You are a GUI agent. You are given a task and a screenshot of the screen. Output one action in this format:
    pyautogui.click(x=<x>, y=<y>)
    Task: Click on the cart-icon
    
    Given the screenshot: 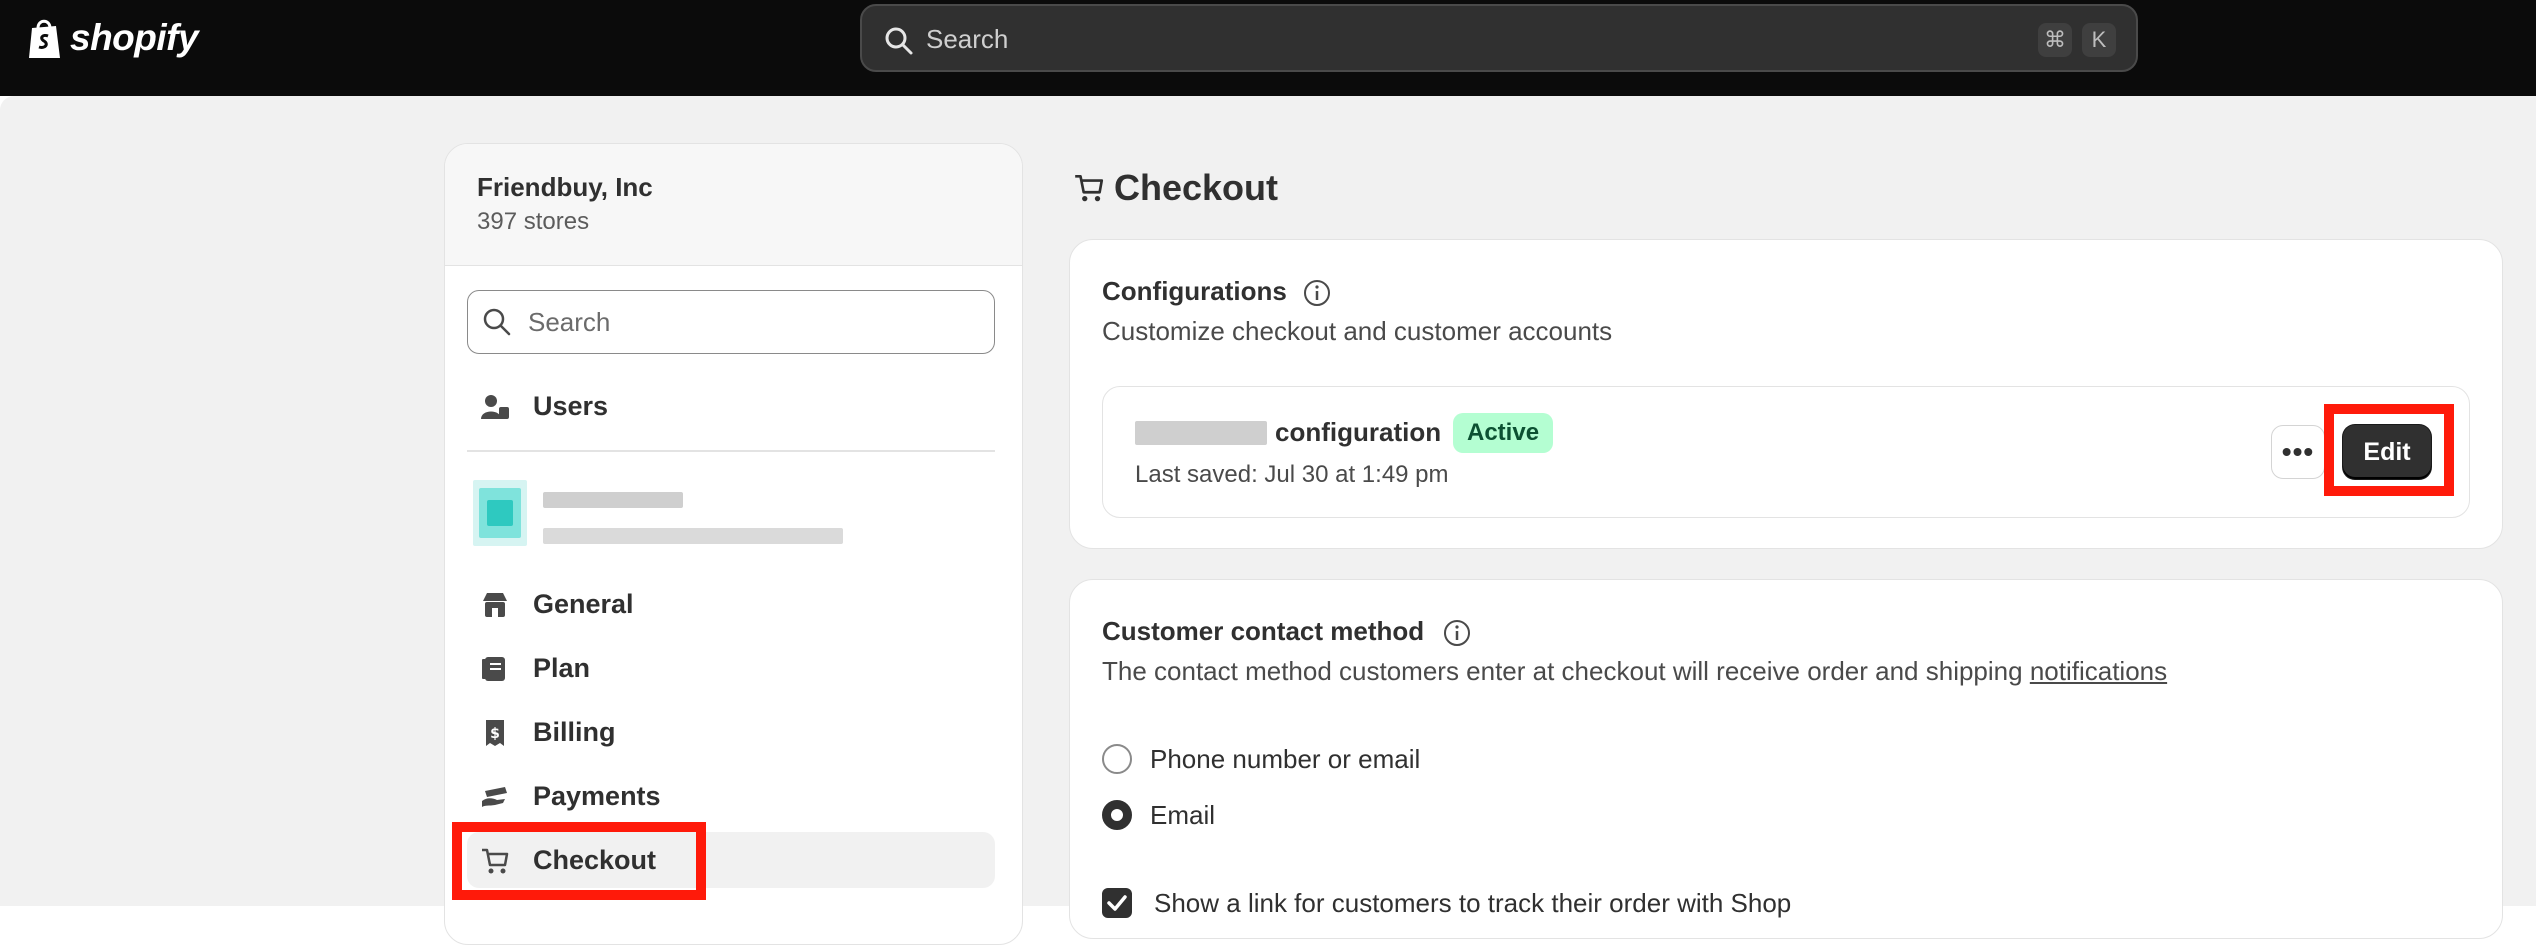 What is the action you would take?
    pyautogui.click(x=1089, y=188)
    